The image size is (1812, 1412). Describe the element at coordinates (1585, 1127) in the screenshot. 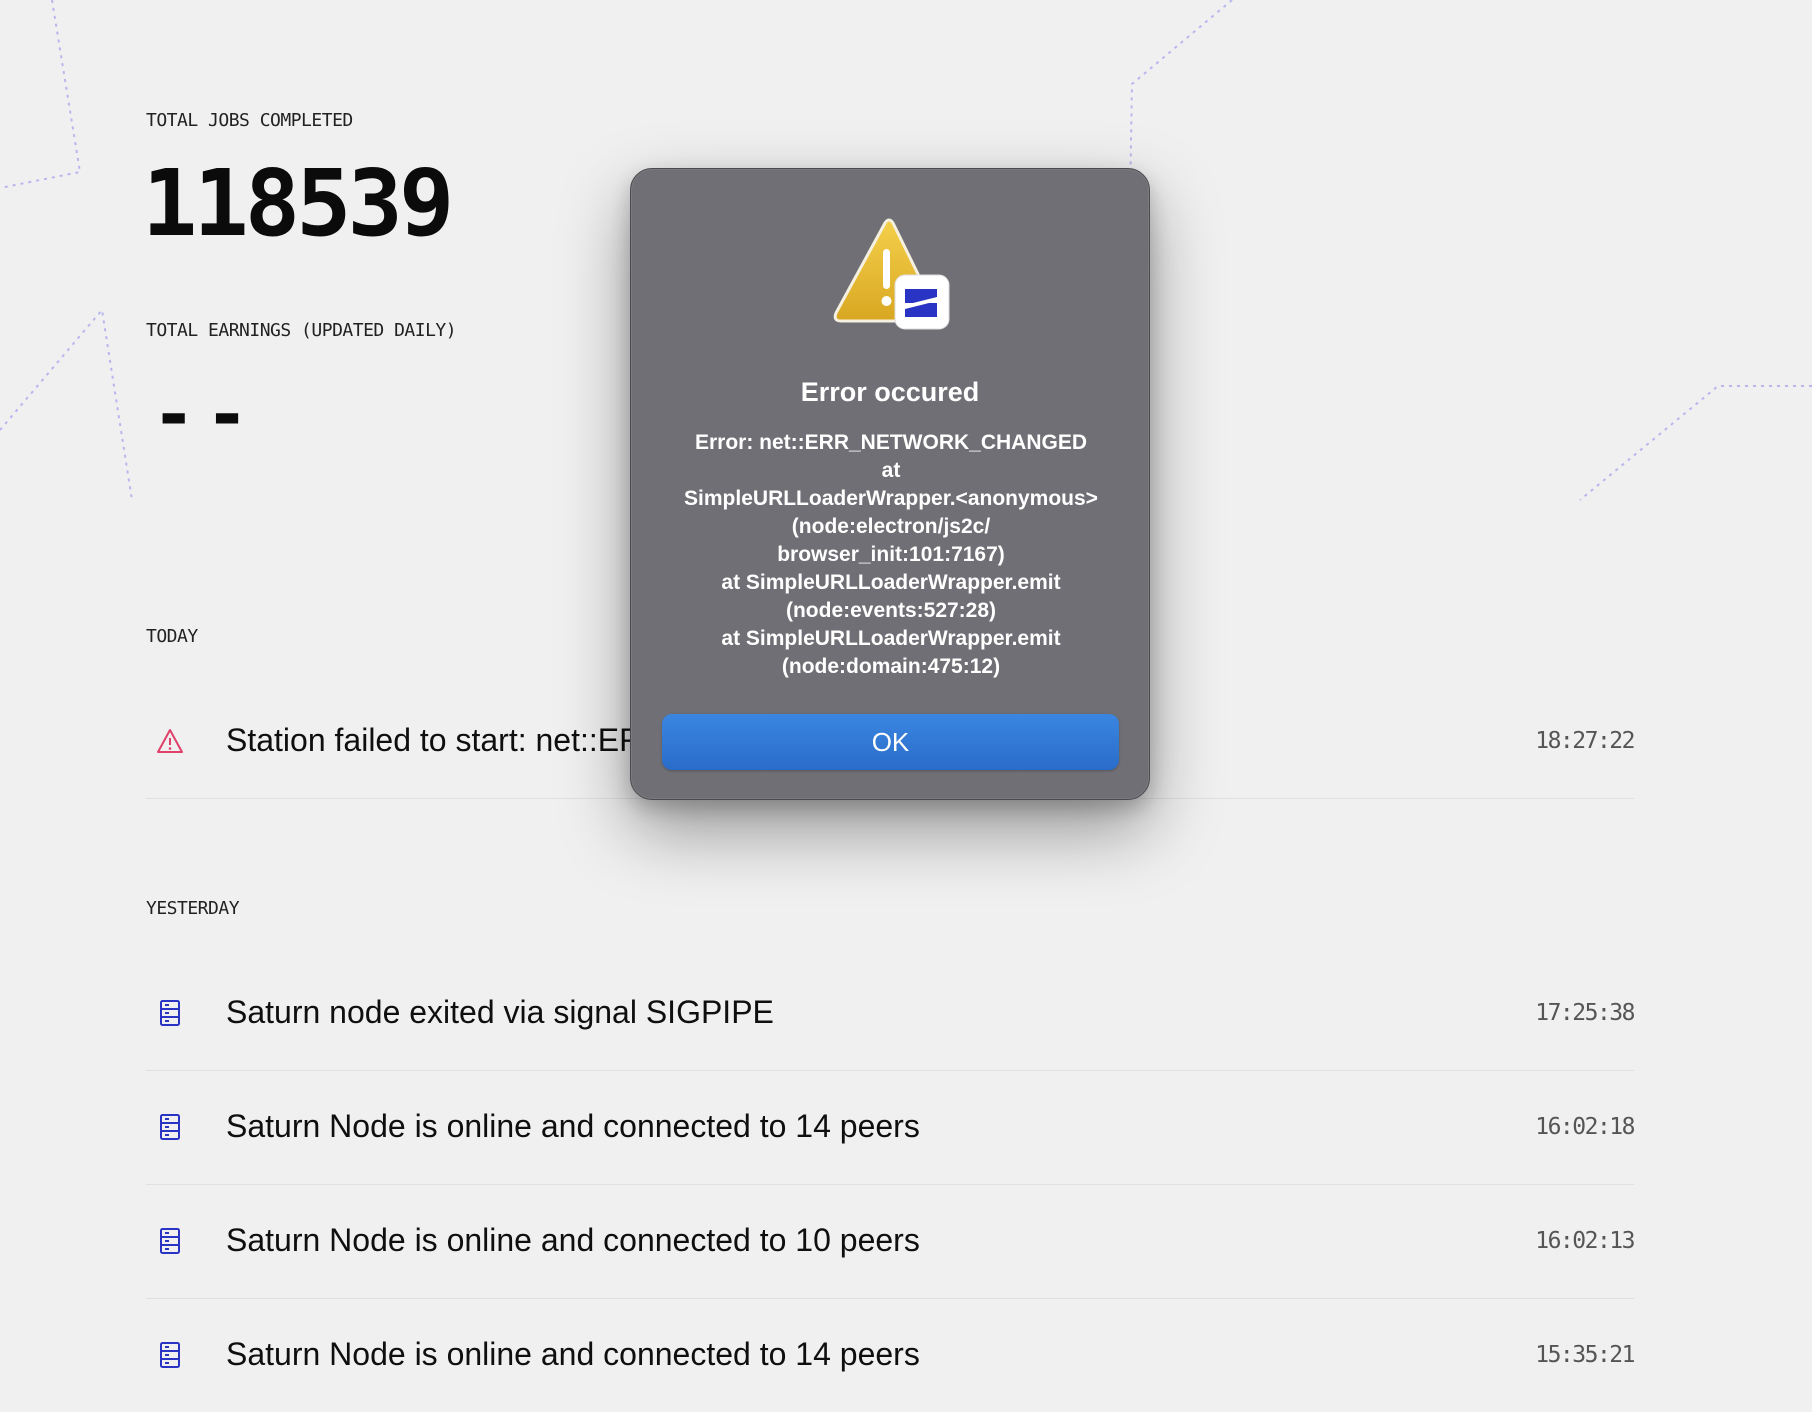

I see `activity-time: 16:02:18` at that location.